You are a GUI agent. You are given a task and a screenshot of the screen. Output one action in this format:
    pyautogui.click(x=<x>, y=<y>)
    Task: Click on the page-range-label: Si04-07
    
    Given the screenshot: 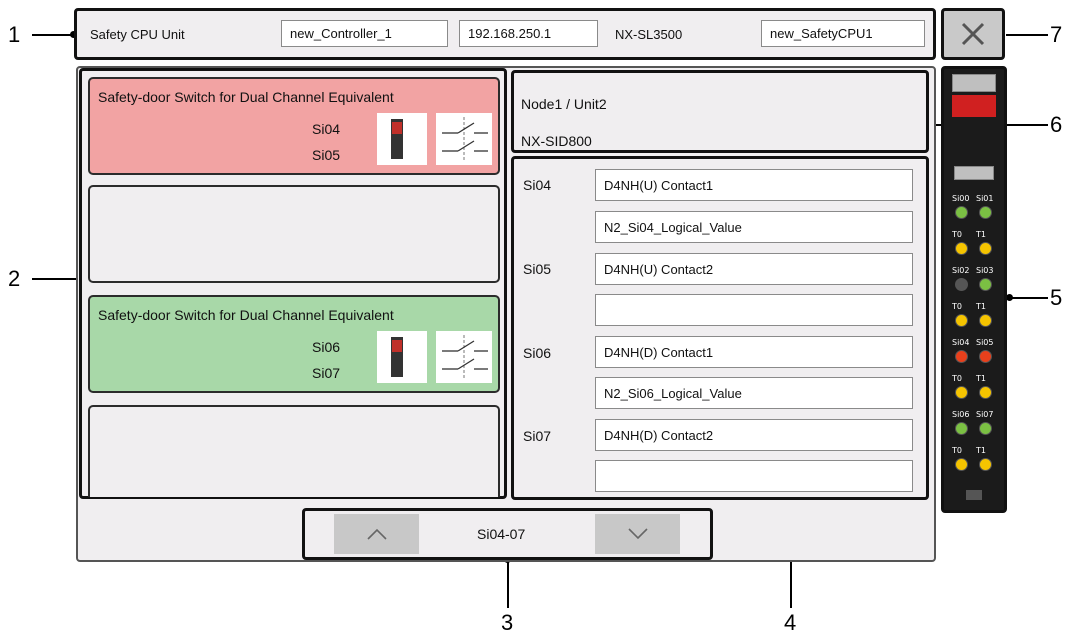 What is the action you would take?
    pyautogui.click(x=501, y=534)
    